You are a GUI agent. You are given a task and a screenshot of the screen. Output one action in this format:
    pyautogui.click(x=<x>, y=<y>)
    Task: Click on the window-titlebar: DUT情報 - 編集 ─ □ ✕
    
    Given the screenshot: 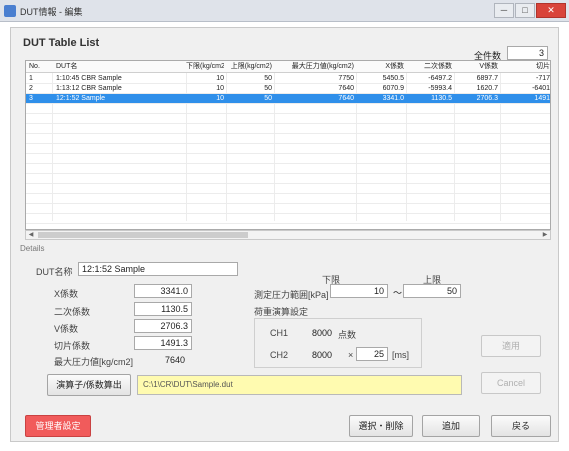 What is the action you would take?
    pyautogui.click(x=284, y=11)
    